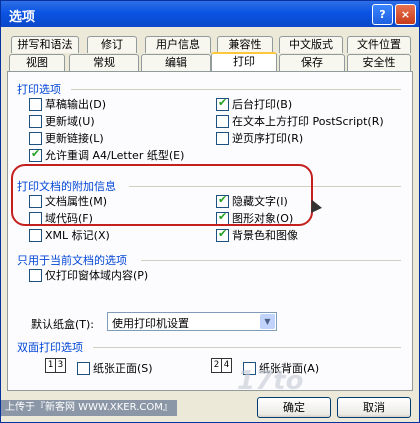  What do you see at coordinates (45, 44) in the screenshot?
I see `tab-spelling-grammar: 拼写和语法` at bounding box center [45, 44].